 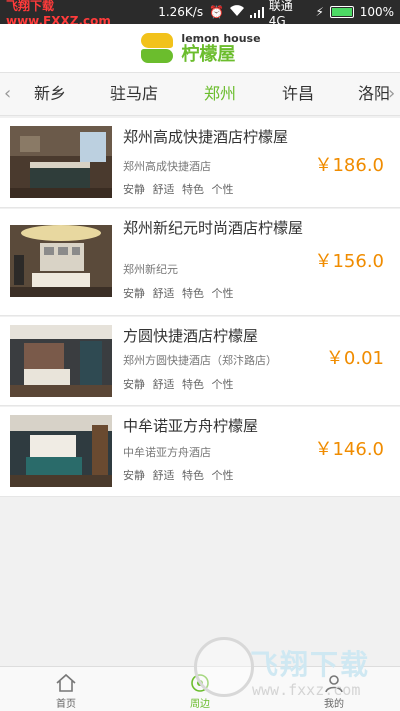 I want to click on hotel-name: 郑州高成快捷酒店柠檬屋, so click(x=206, y=137).